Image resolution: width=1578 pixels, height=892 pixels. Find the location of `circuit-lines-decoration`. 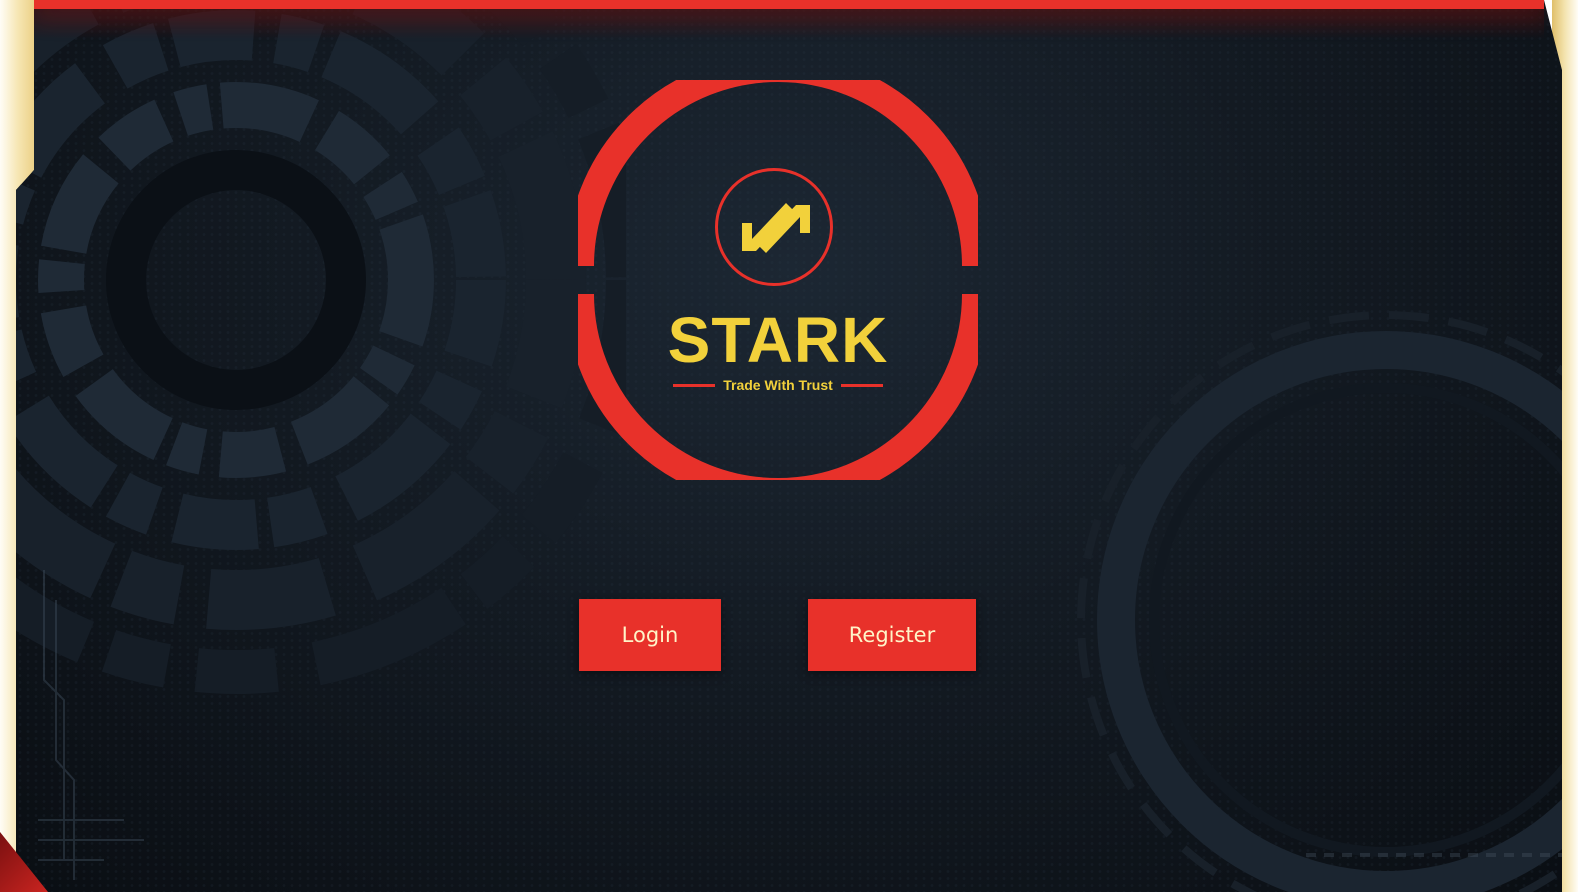

circuit-lines-decoration is located at coordinates (91, 725).